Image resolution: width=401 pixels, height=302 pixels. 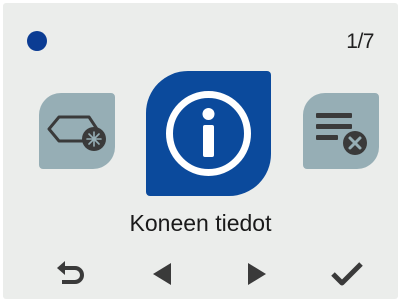 I want to click on selected-item-label: Koneen tiedot, so click(x=200, y=223).